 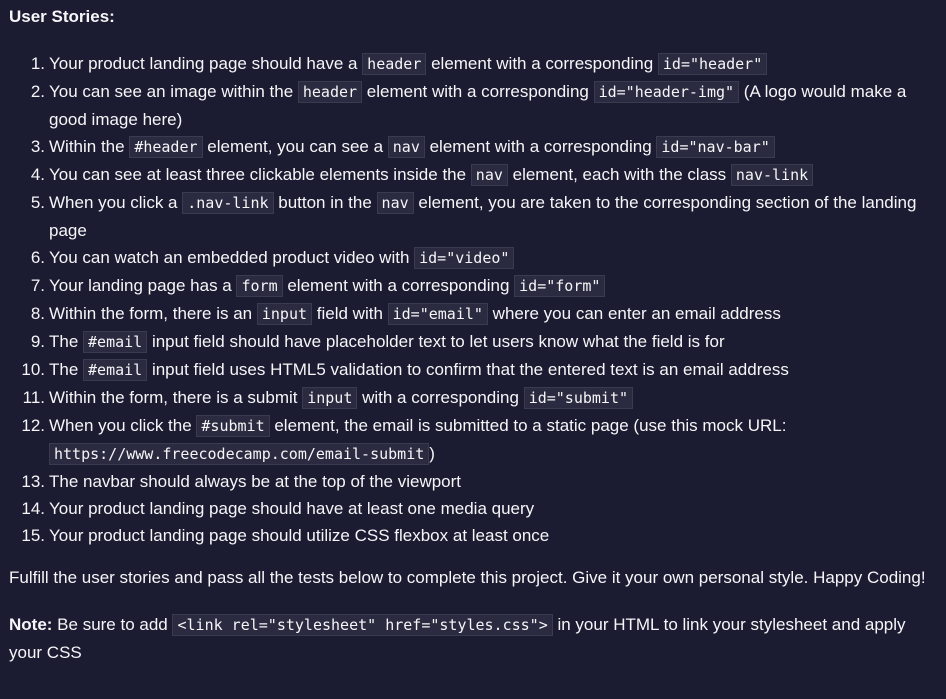 I want to click on story-number: 15., so click(x=33, y=535).